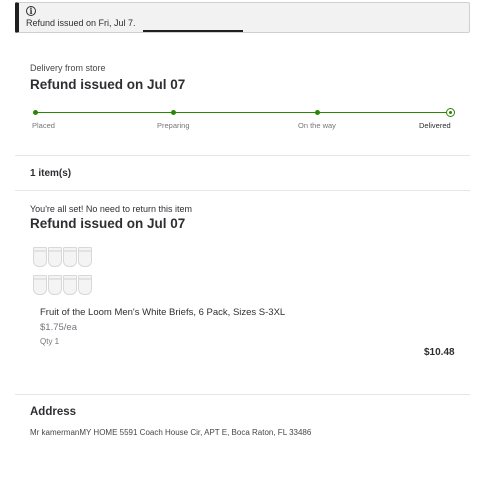 This screenshot has width=500, height=479. What do you see at coordinates (173, 125) in the screenshot?
I see `step-label-preparing: Preparing` at bounding box center [173, 125].